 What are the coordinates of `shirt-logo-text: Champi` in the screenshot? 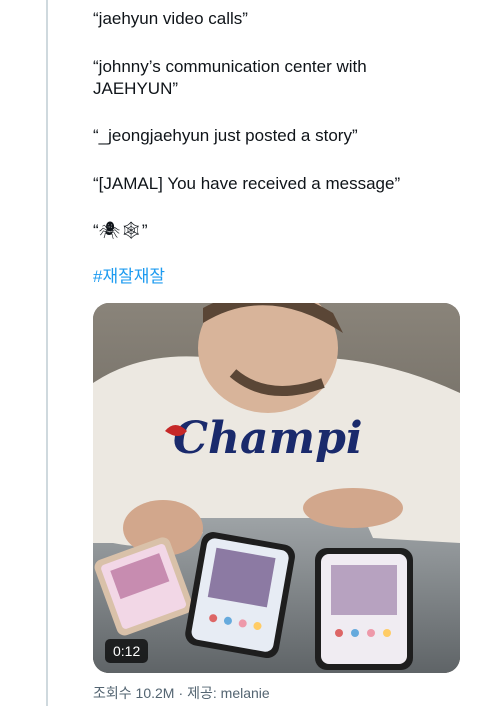 It's located at (268, 438).